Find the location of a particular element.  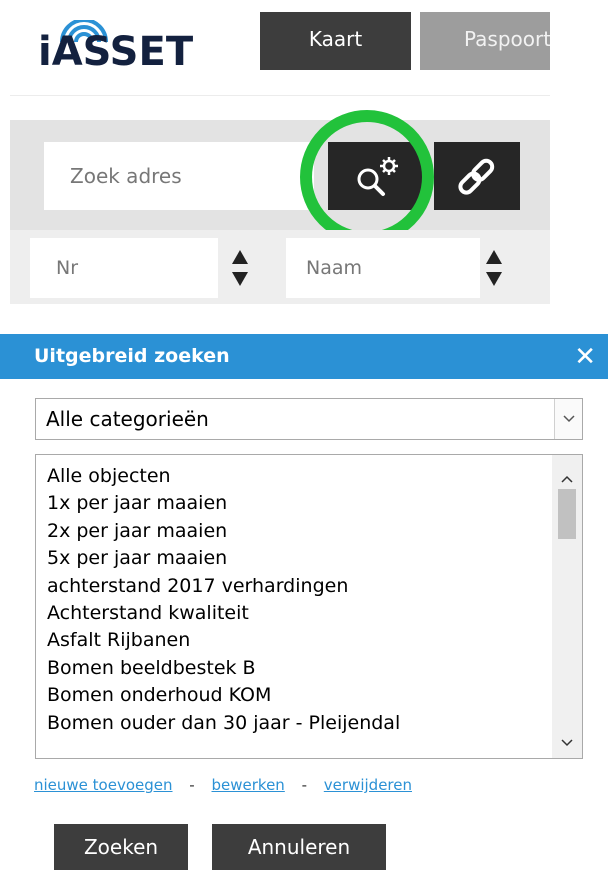

filter-row: Nr Naam is located at coordinates (280, 267).